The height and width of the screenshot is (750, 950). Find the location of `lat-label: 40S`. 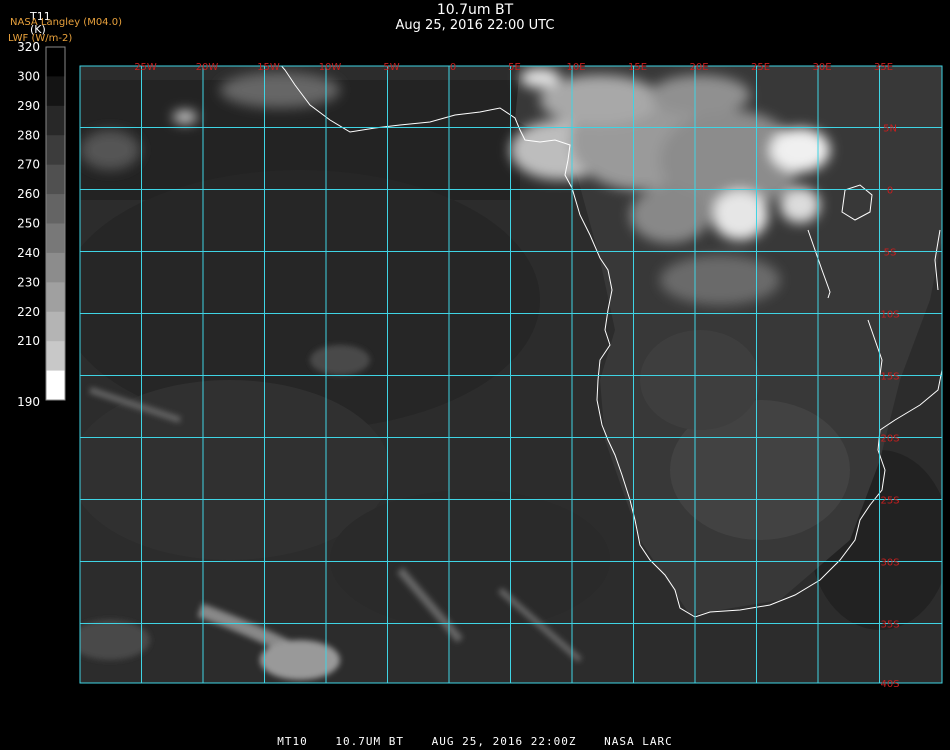

lat-label: 40S is located at coordinates (889, 684).